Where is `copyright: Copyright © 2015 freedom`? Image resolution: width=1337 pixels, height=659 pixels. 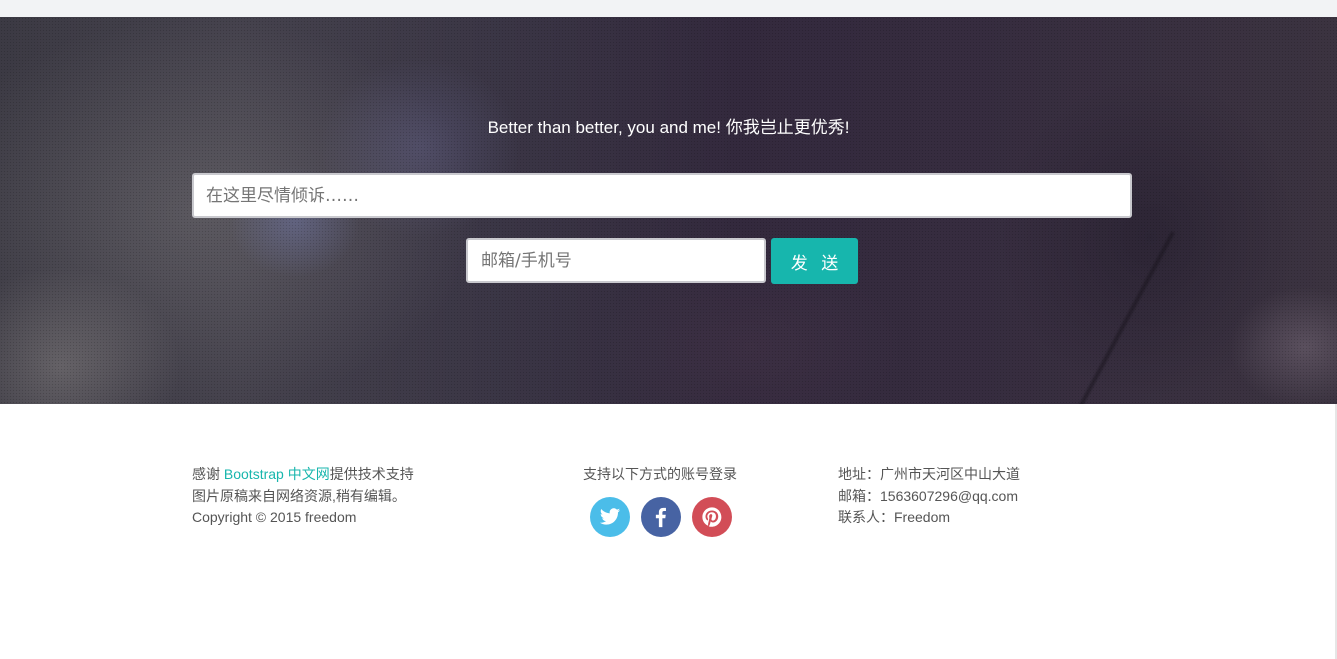 copyright: Copyright © 2015 freedom is located at coordinates (274, 517).